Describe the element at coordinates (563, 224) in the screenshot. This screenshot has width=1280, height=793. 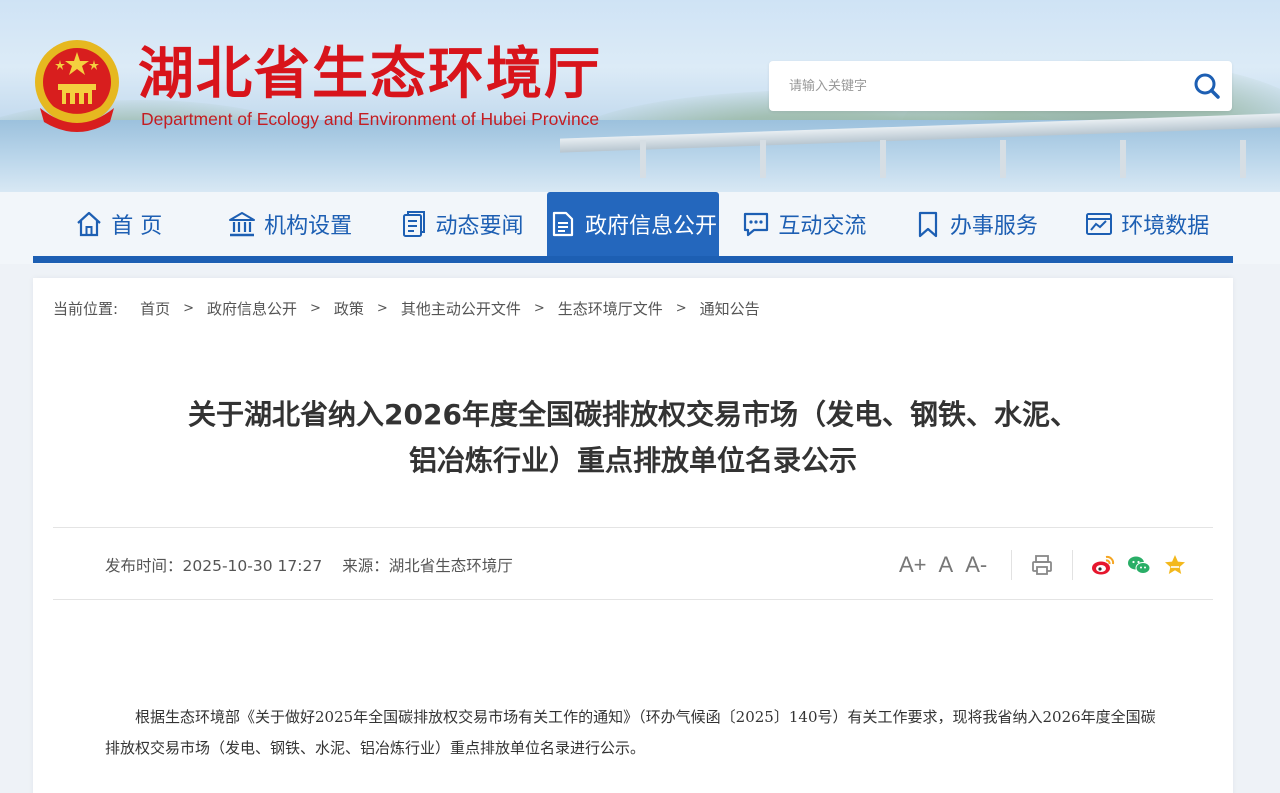
I see `file-text-icon` at that location.